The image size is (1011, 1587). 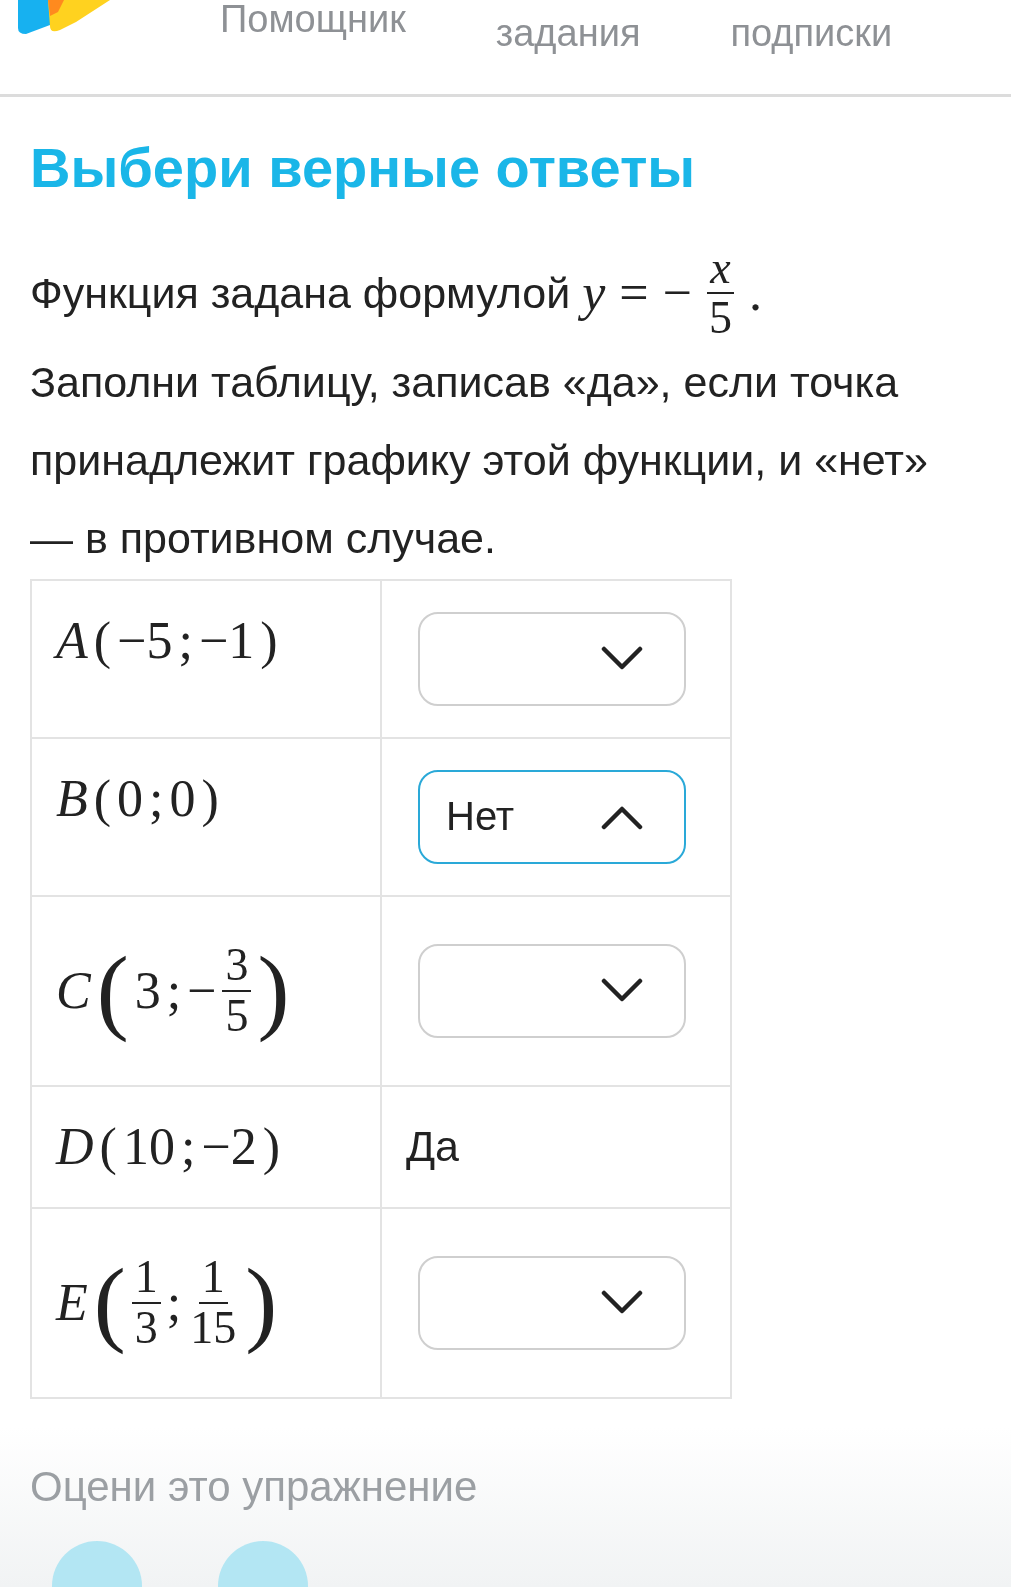 What do you see at coordinates (145, 640) in the screenshot?
I see `math-text: −5` at bounding box center [145, 640].